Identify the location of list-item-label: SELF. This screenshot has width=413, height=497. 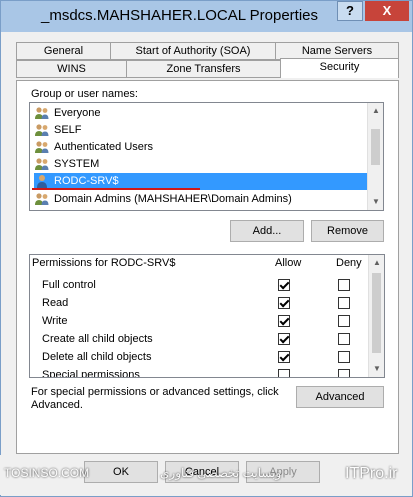
(68, 130).